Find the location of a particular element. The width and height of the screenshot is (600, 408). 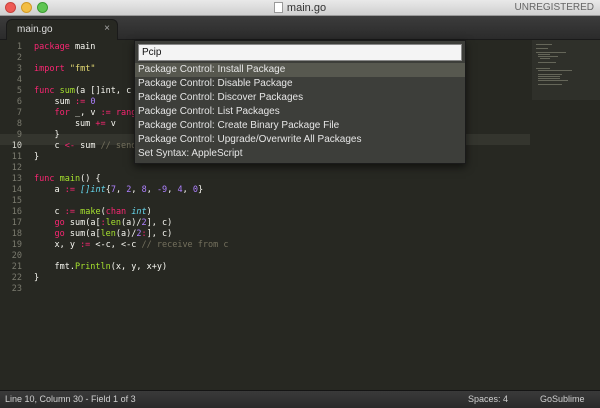

tab-label: main.go is located at coordinates (35, 29).